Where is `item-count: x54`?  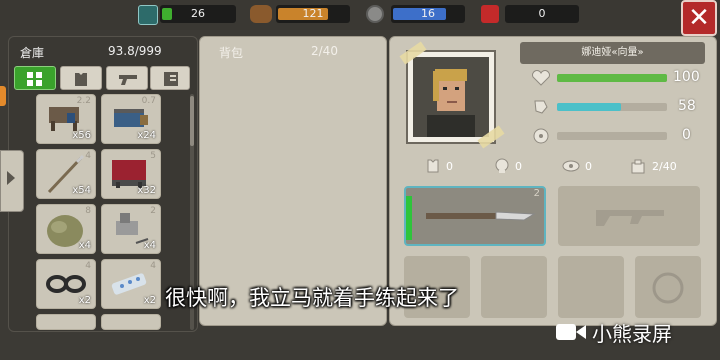 item-count: x54 is located at coordinates (81, 190).